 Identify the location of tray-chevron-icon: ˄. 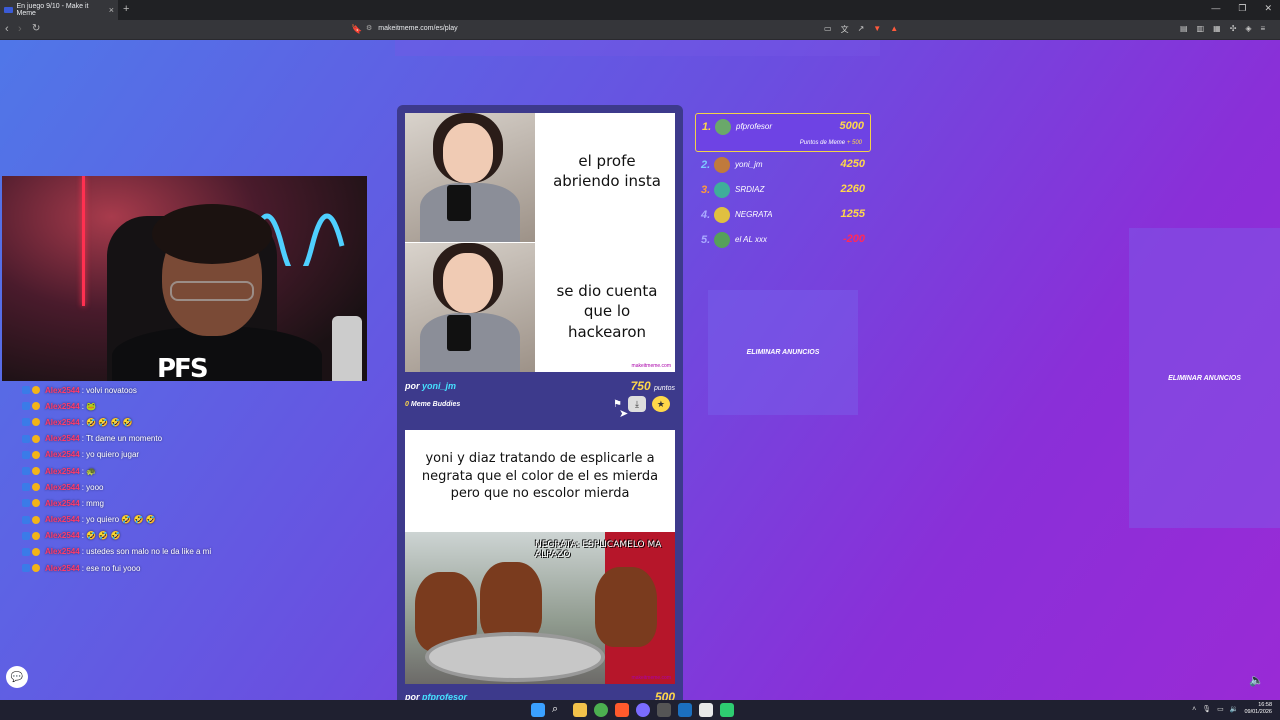
(1194, 709).